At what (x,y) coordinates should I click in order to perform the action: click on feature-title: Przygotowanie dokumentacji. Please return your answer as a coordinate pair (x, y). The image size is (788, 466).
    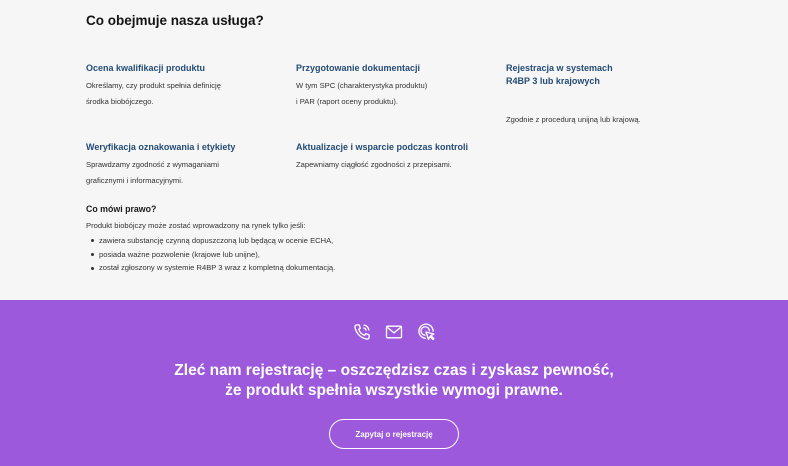
    Looking at the image, I should click on (358, 68).